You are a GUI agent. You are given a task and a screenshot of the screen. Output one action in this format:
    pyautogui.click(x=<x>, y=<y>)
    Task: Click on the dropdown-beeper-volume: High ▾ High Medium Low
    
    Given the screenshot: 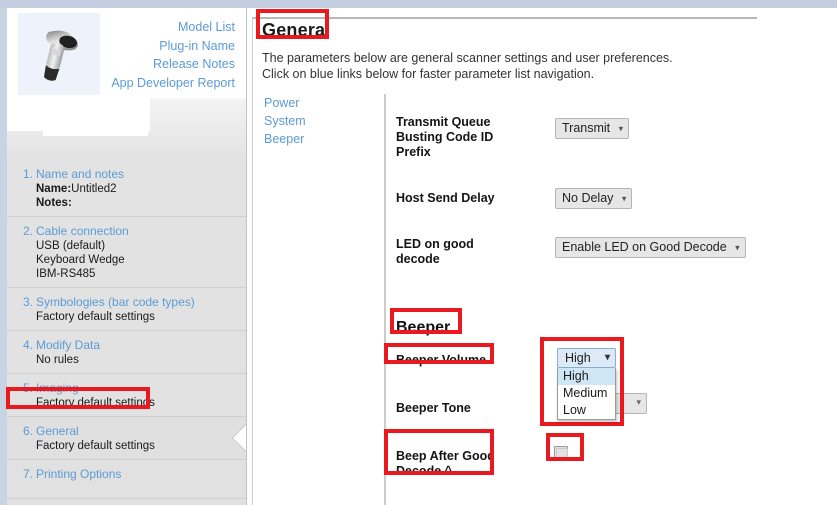 What is the action you would take?
    pyautogui.click(x=586, y=384)
    